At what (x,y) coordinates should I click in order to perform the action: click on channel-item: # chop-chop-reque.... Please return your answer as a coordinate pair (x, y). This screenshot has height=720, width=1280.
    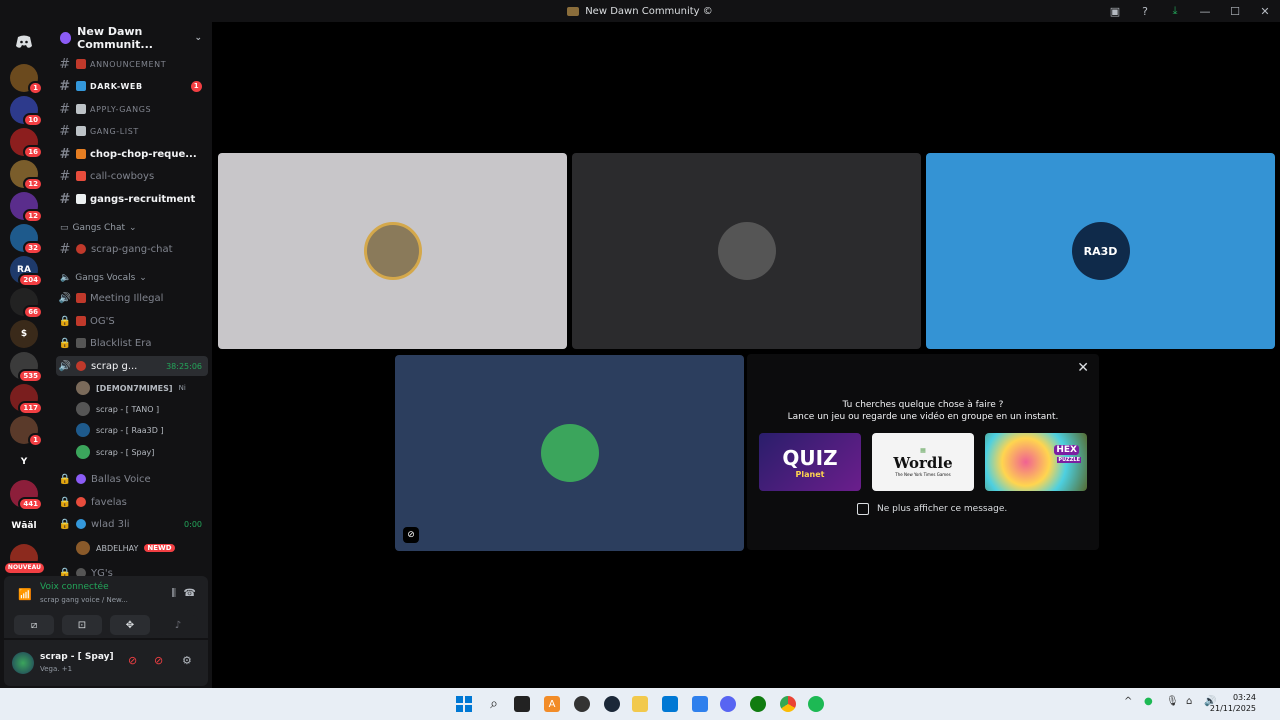
    Looking at the image, I should click on (132, 154).